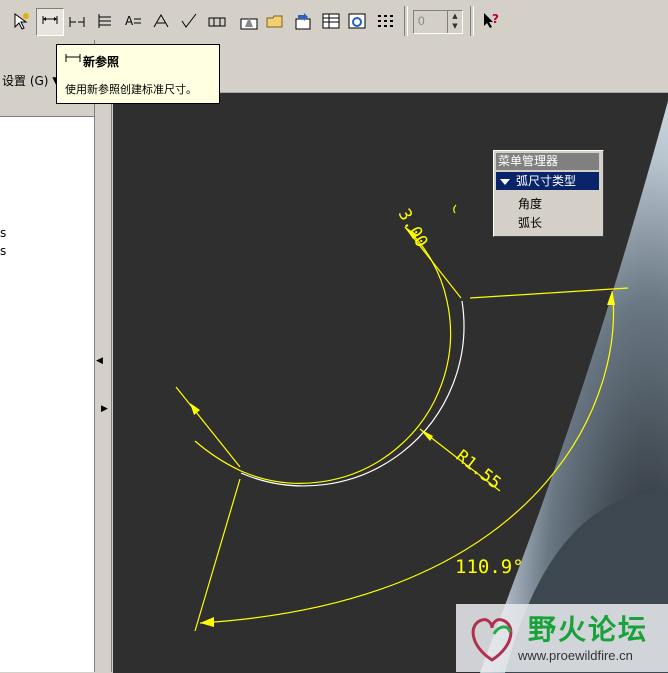 The image size is (668, 673). I want to click on new-reference-icon, so click(73, 58).